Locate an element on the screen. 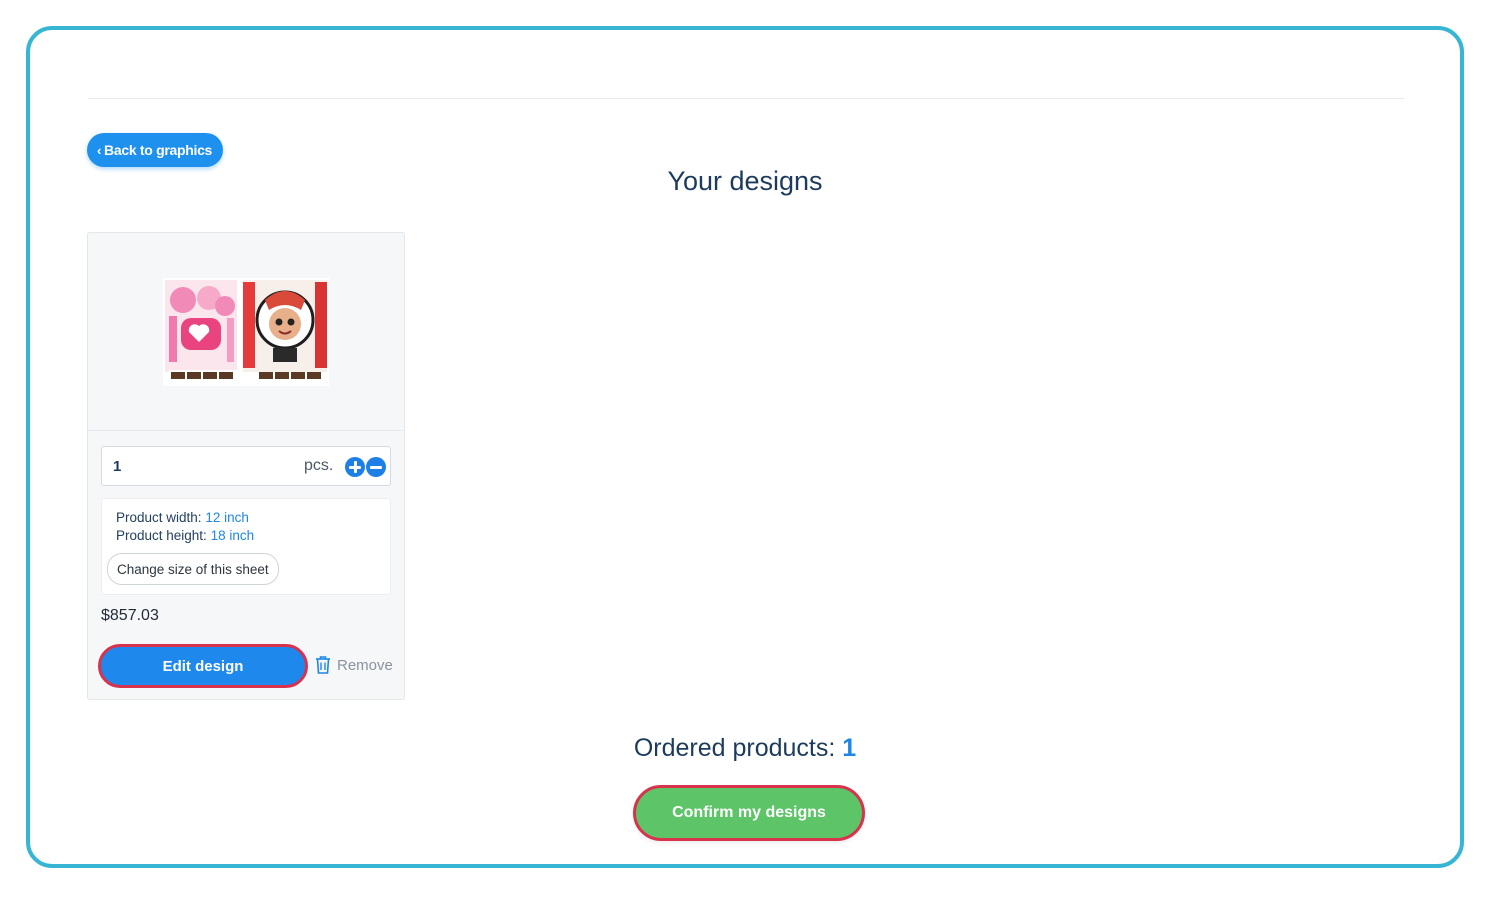  quantity-unit: pcs. is located at coordinates (319, 465).